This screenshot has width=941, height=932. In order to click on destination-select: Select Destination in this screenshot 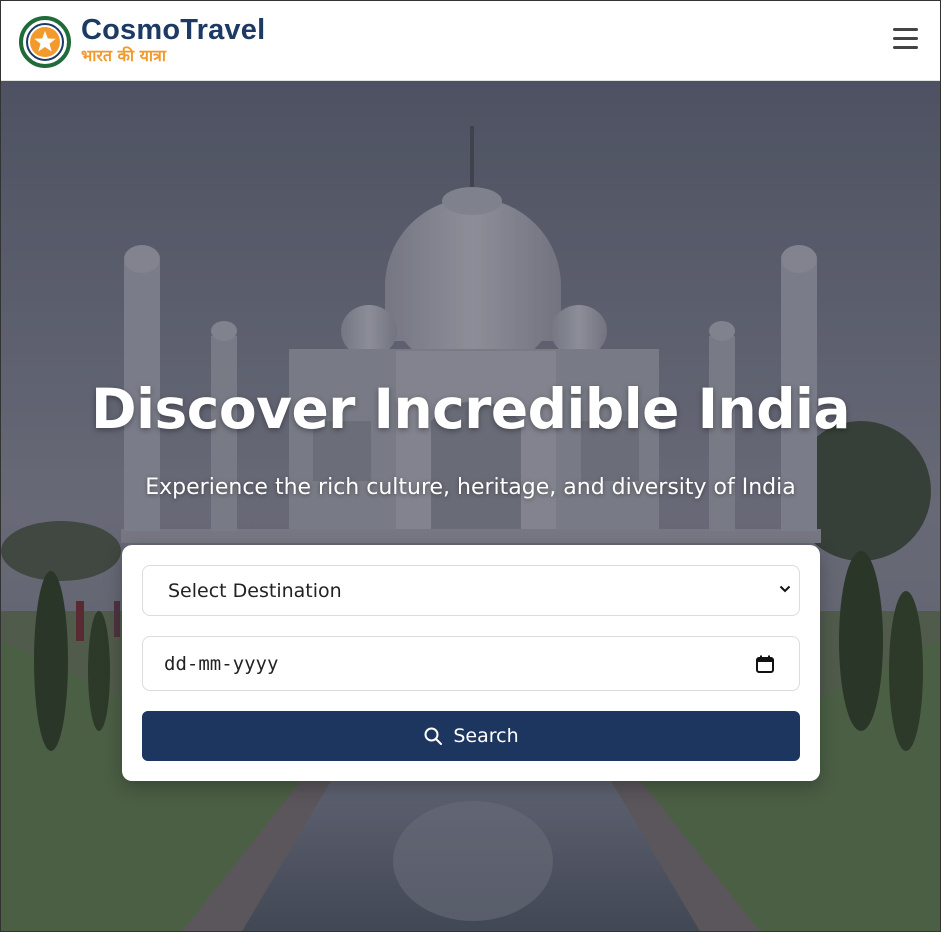, I will do `click(471, 590)`.